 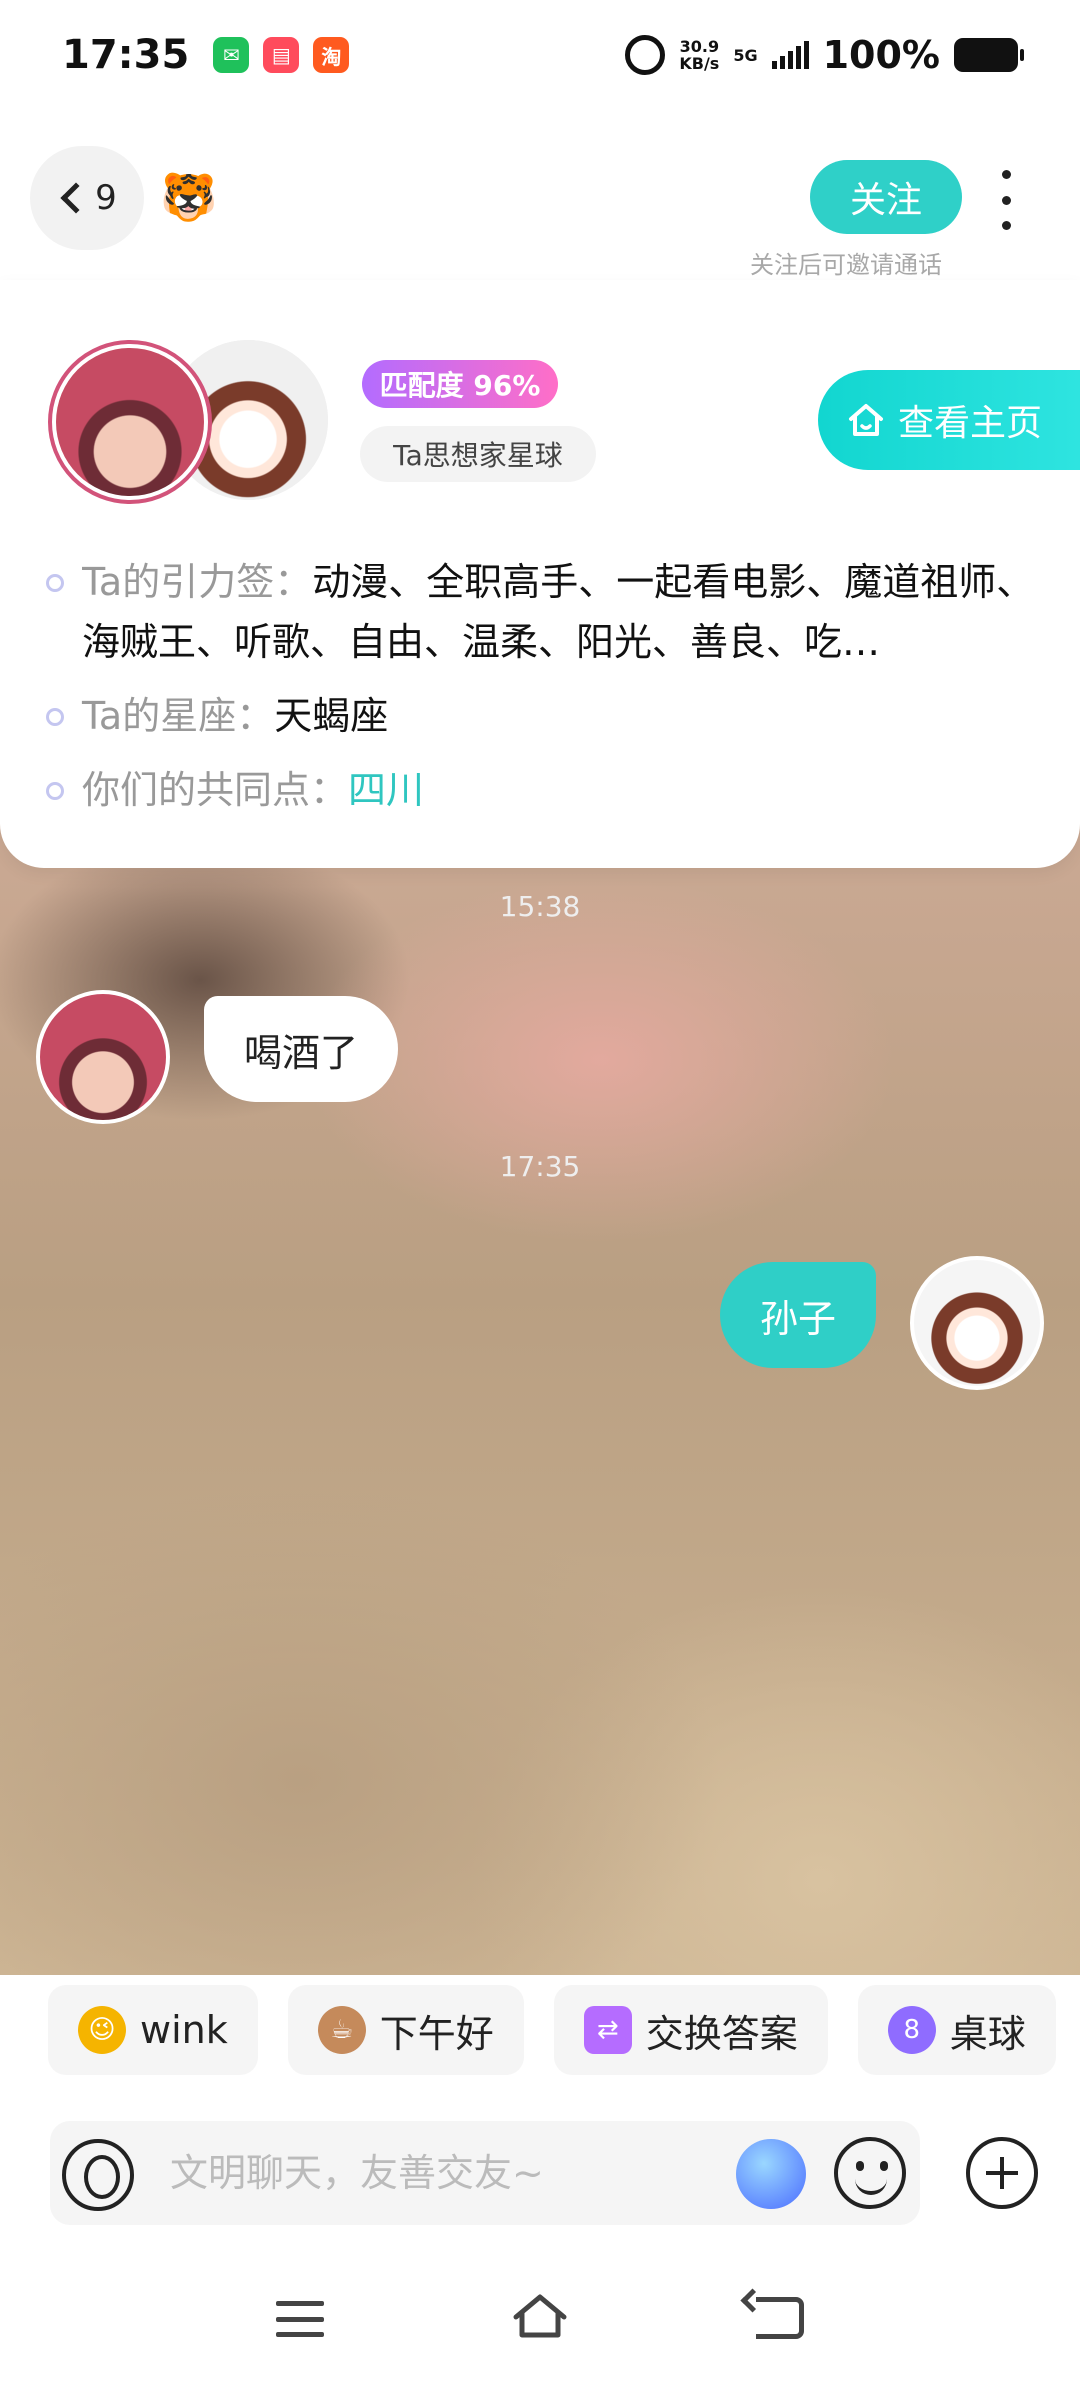 I want to click on exchange-icon: ⇄, so click(x=607, y=2030).